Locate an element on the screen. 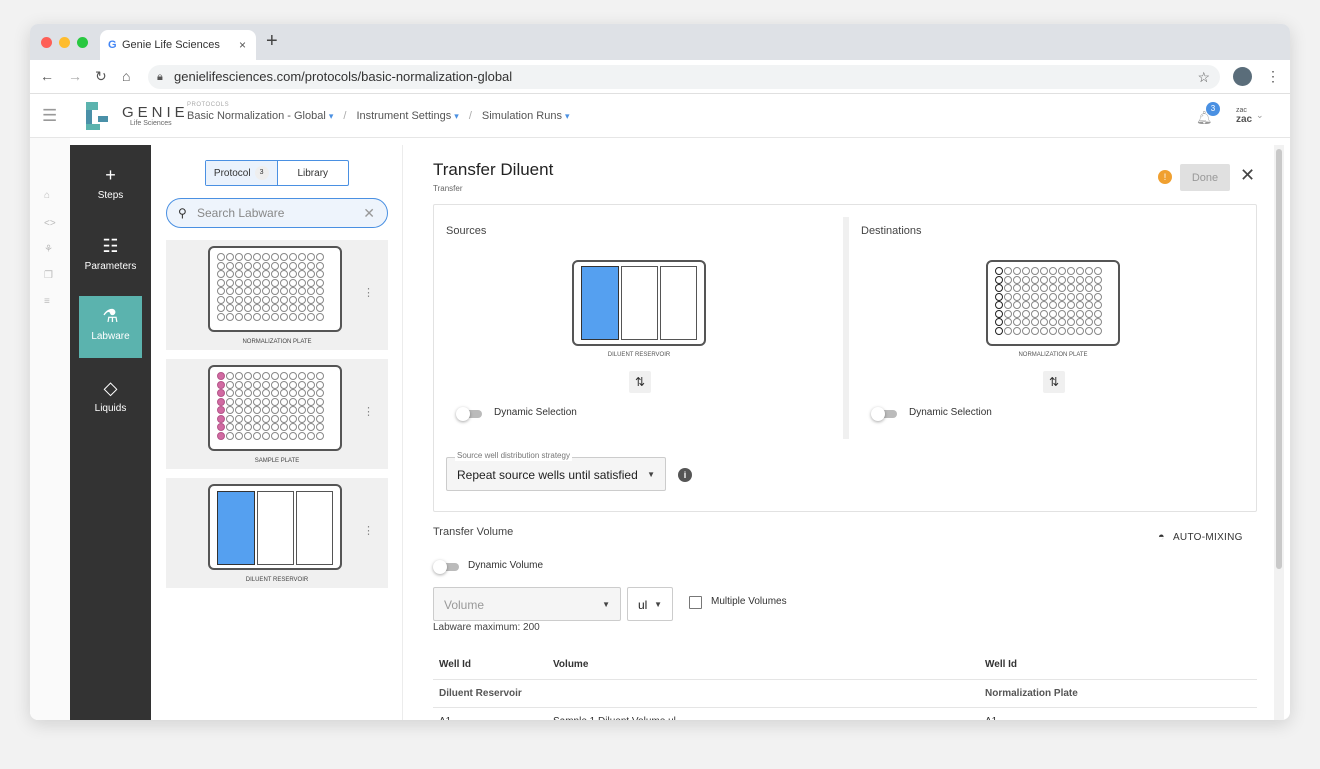 The width and height of the screenshot is (1320, 769). editor-scrollbar is located at coordinates (1279, 432).